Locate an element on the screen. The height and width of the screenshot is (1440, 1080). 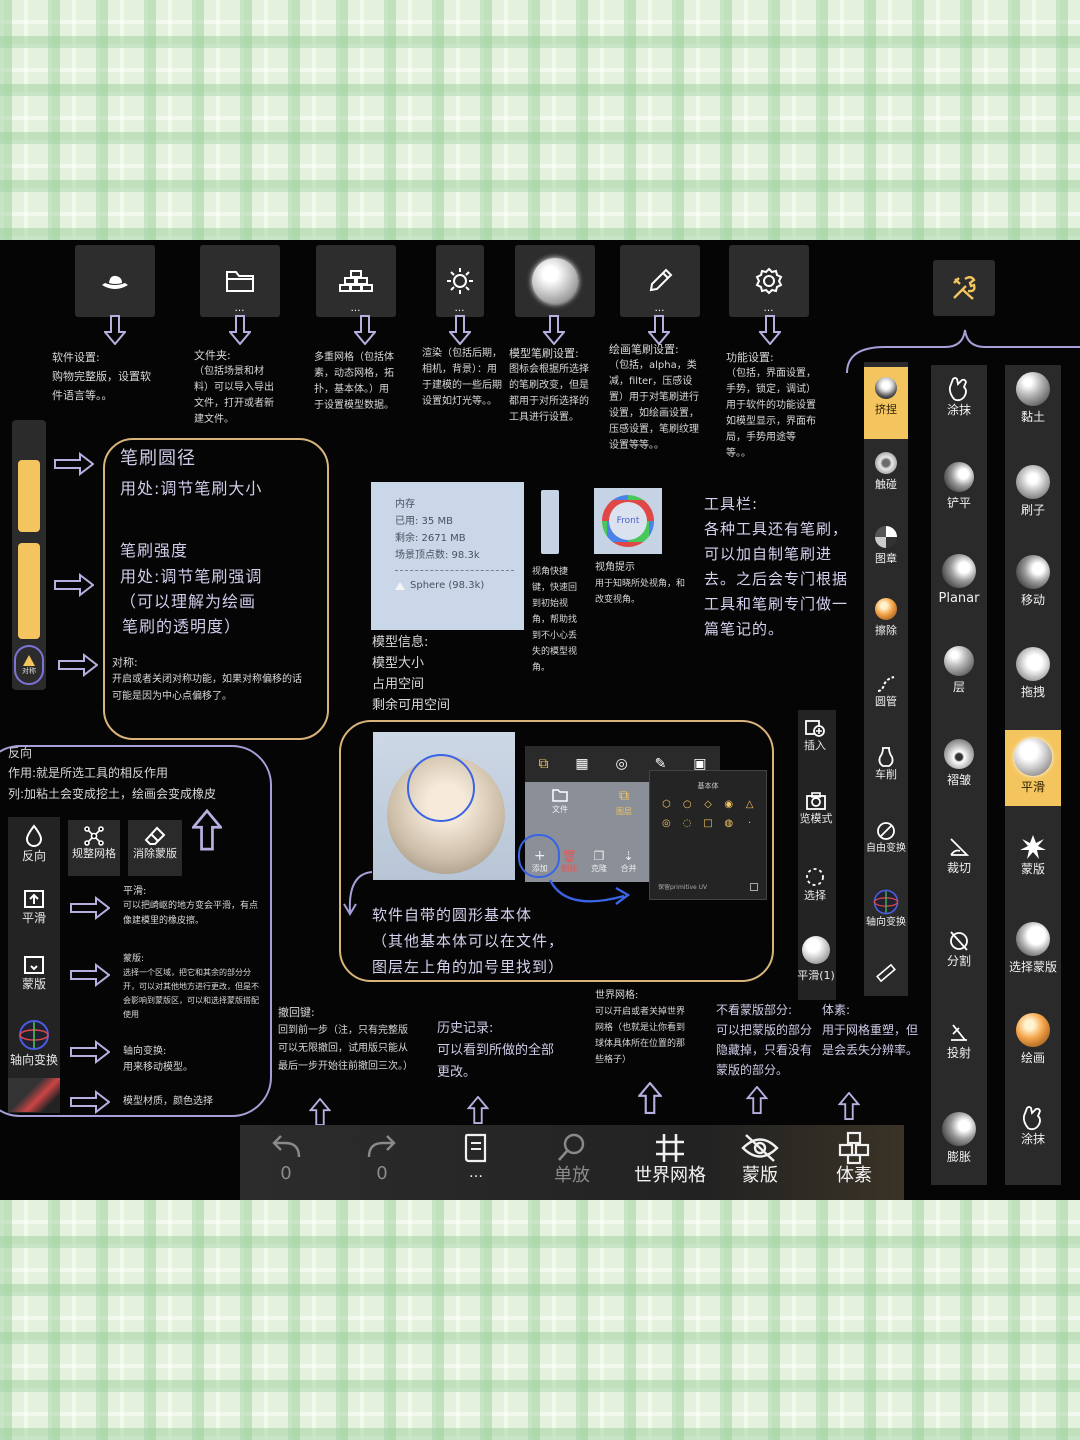
tool-select-mask: 选择蒙版 is located at coordinates (1033, 948).